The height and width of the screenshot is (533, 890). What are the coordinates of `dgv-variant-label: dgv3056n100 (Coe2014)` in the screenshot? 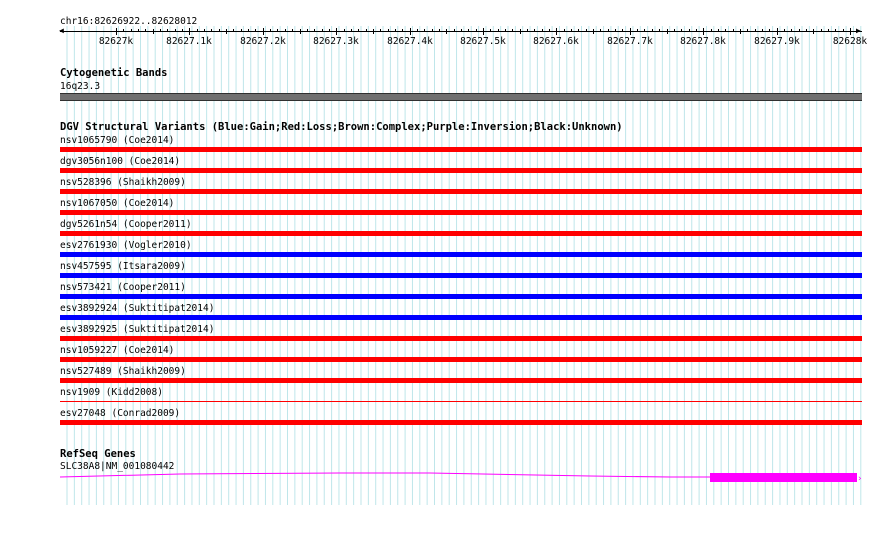 It's located at (120, 161).